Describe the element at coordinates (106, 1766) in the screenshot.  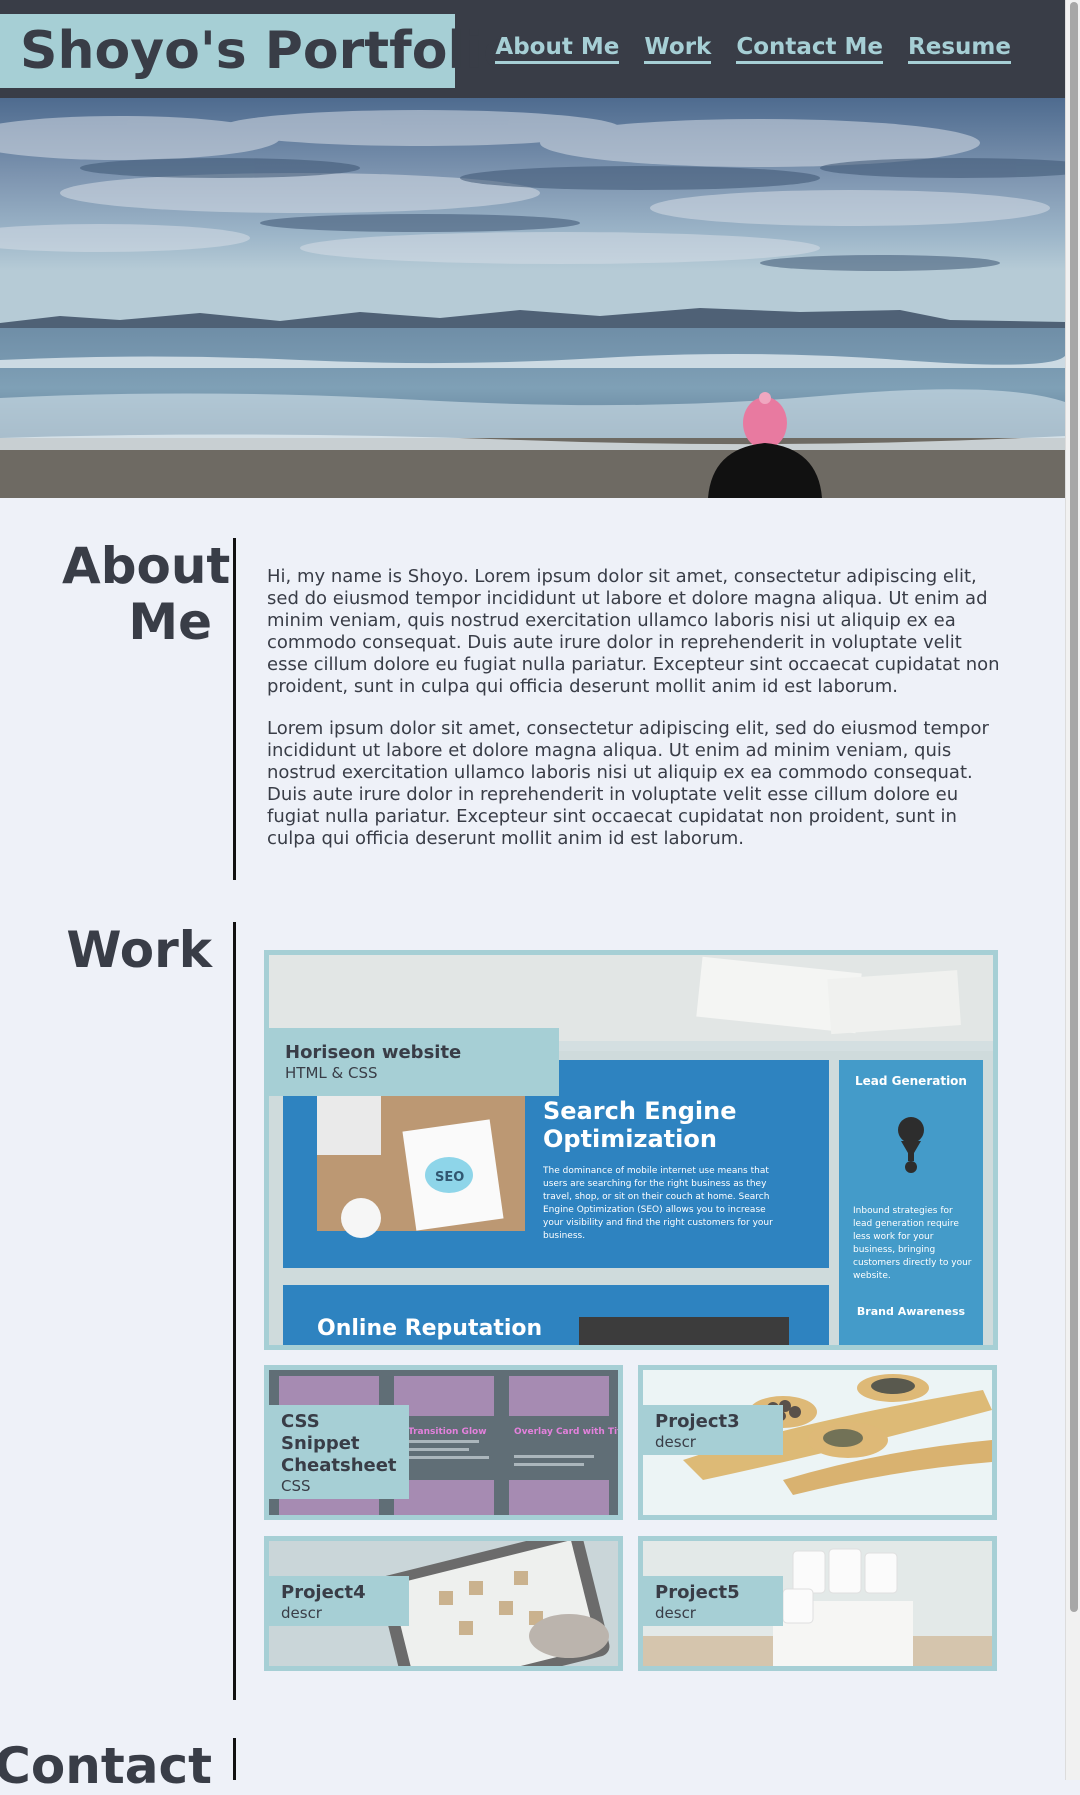
I see `contact-title: Contact` at that location.